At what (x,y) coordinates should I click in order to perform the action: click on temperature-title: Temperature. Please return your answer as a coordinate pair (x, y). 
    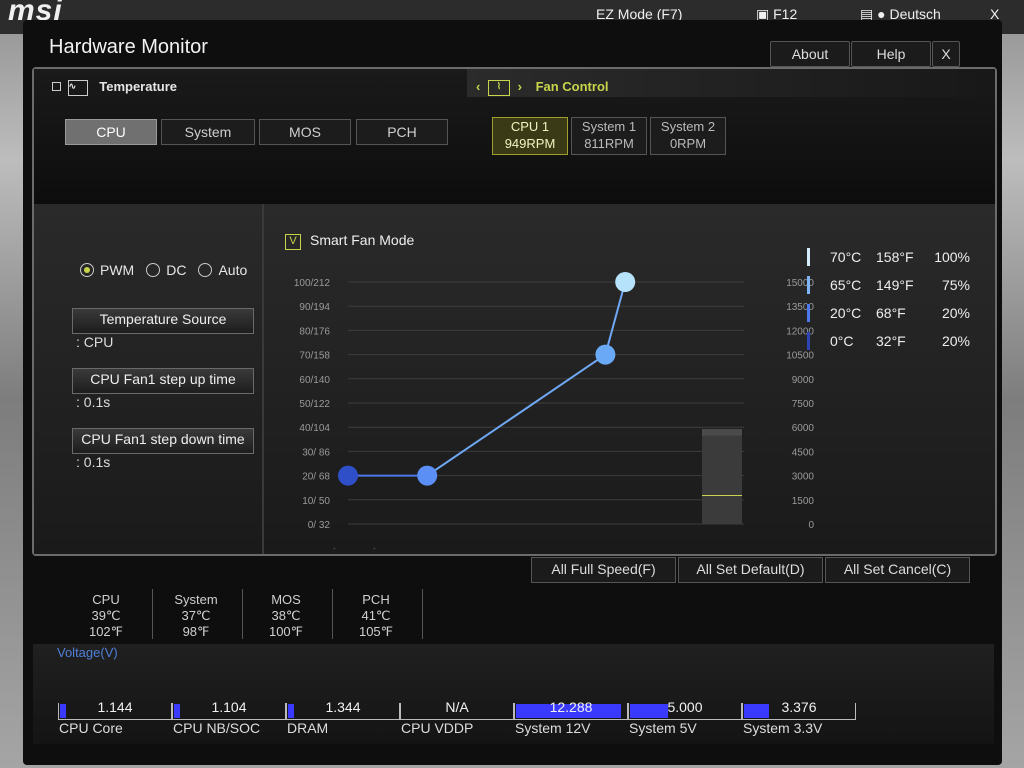
    Looking at the image, I should click on (138, 86).